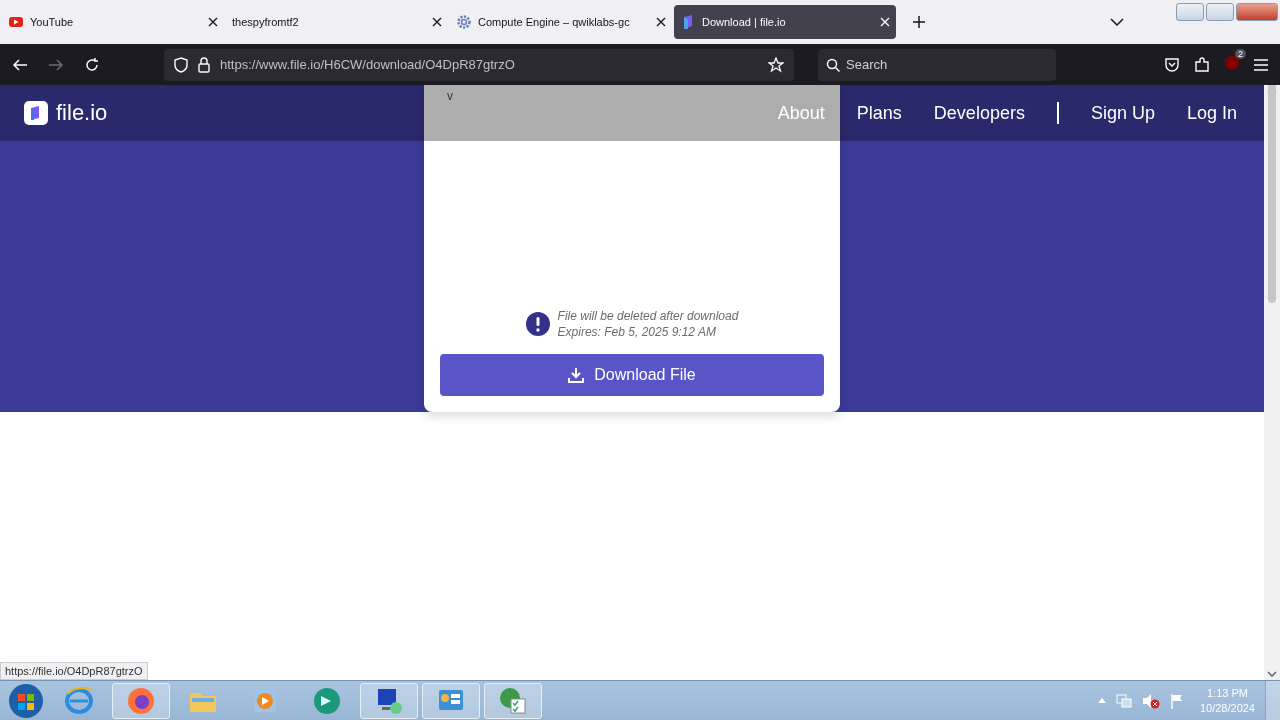 This screenshot has height=720, width=1280. Describe the element at coordinates (1272, 194) in the screenshot. I see `scrollbar-thumb` at that location.